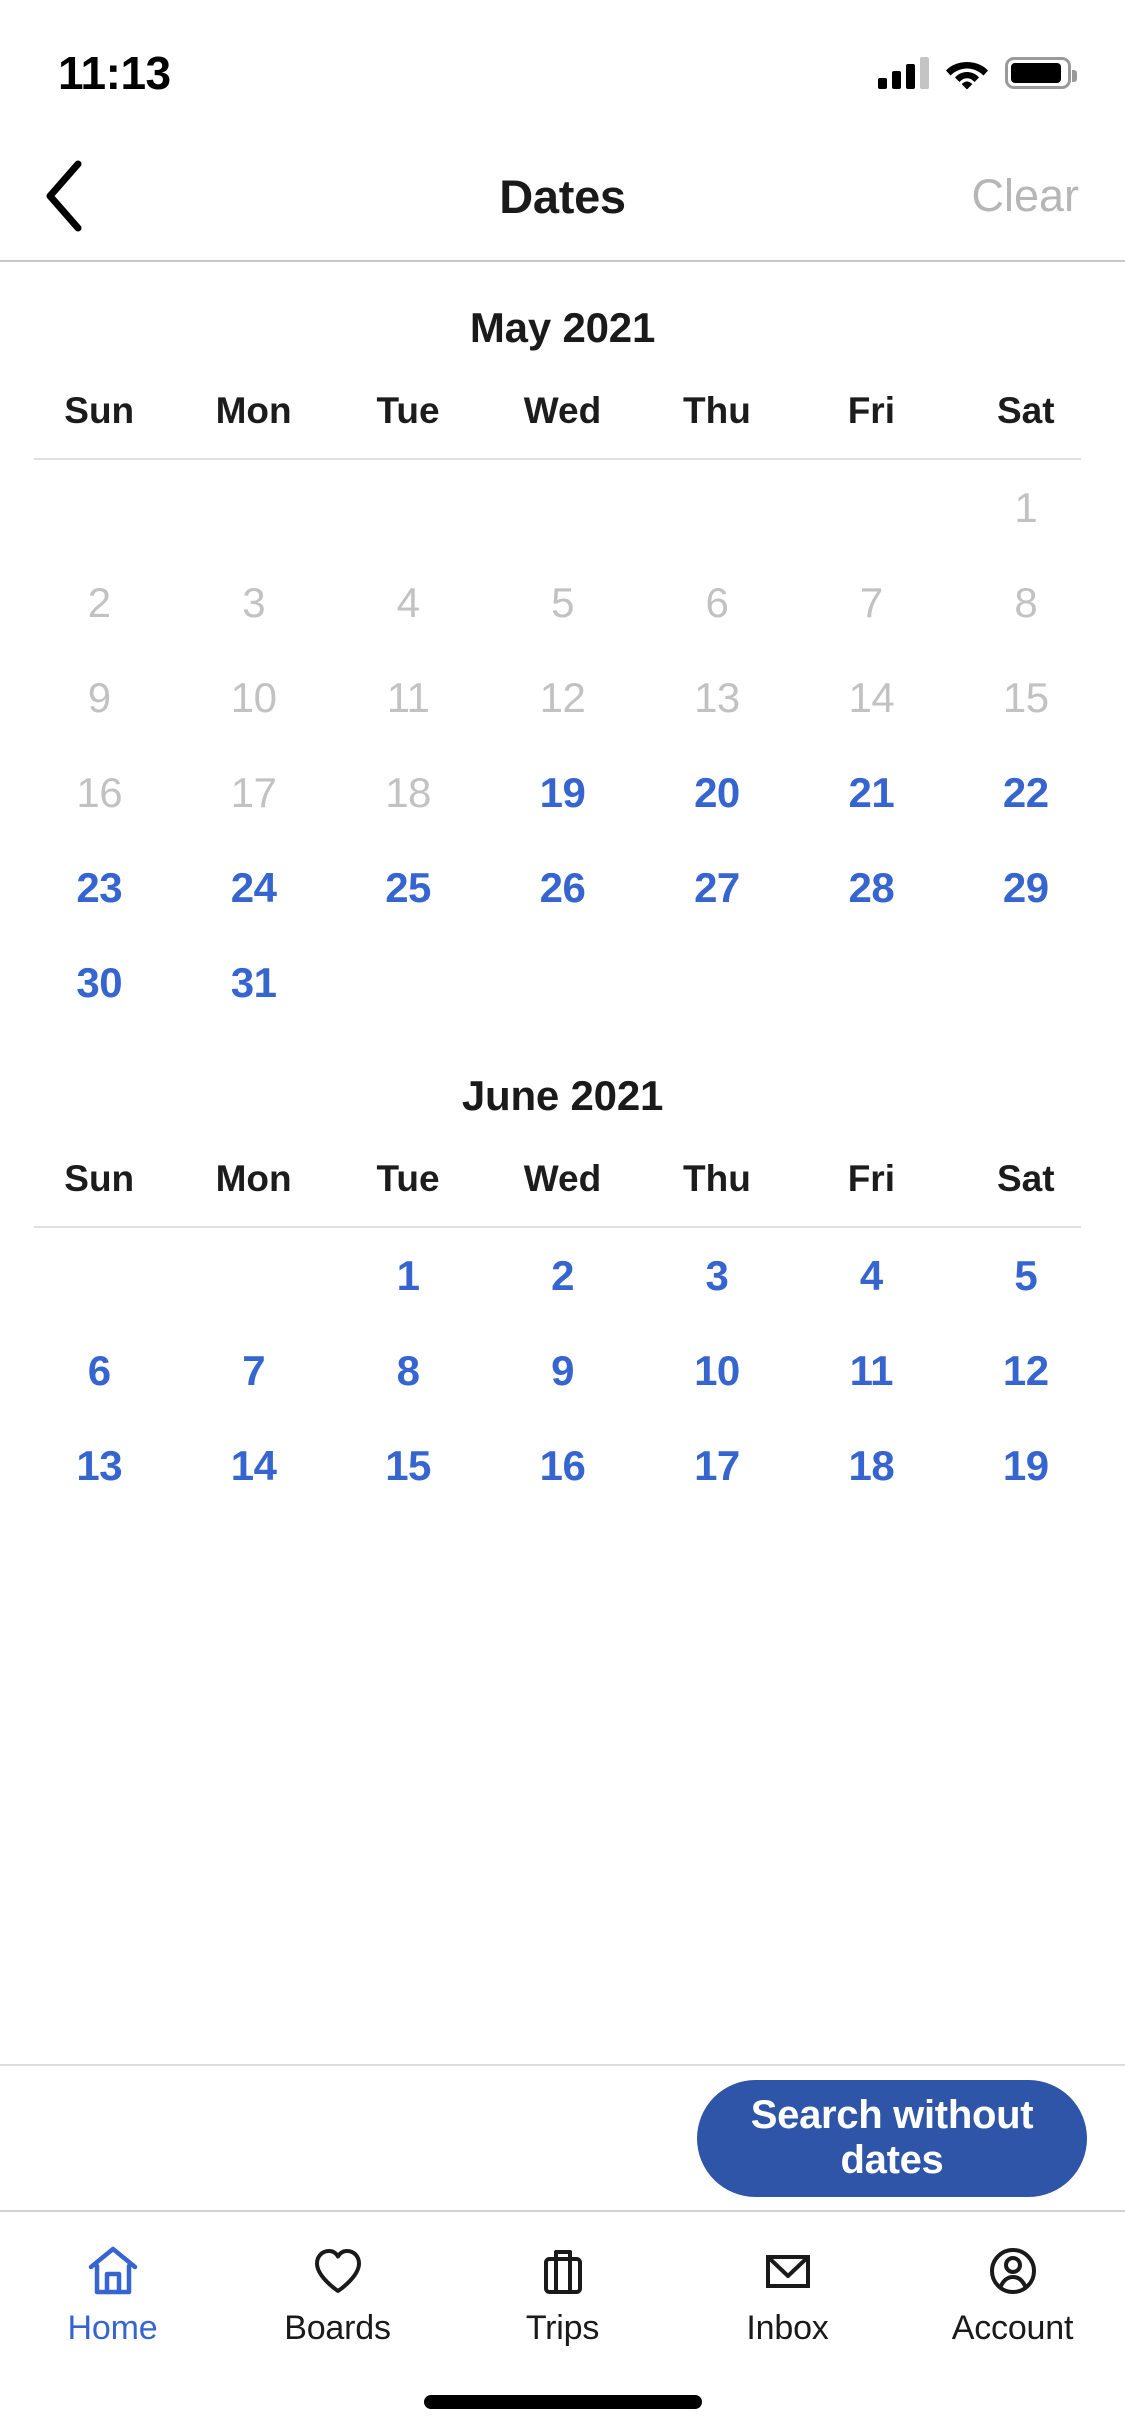  Describe the element at coordinates (113, 2271) in the screenshot. I see `home-icon` at that location.